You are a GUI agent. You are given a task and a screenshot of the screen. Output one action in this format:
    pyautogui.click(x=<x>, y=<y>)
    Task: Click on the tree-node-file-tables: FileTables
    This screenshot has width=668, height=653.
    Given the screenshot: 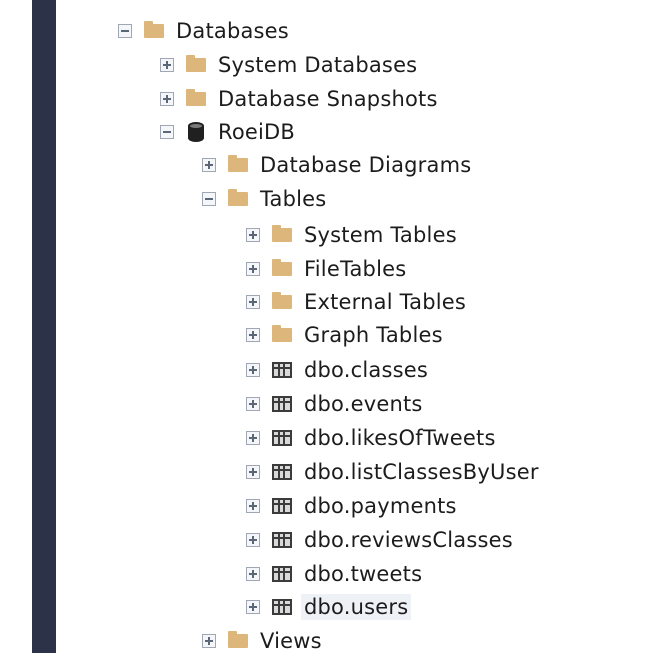 What is the action you would take?
    pyautogui.click(x=326, y=269)
    